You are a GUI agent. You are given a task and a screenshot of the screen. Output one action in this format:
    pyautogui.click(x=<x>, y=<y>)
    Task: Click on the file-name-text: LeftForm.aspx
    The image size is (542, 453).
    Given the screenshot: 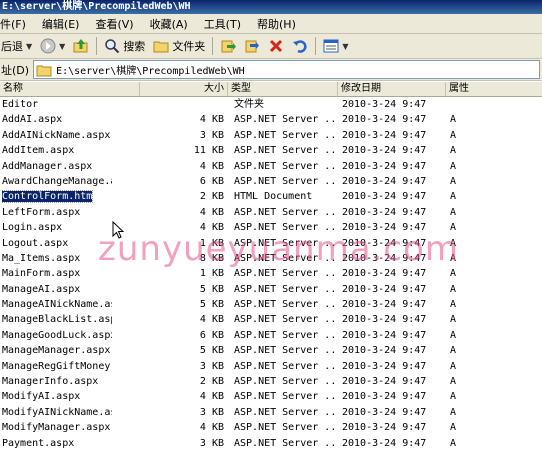 What is the action you would take?
    pyautogui.click(x=41, y=212)
    